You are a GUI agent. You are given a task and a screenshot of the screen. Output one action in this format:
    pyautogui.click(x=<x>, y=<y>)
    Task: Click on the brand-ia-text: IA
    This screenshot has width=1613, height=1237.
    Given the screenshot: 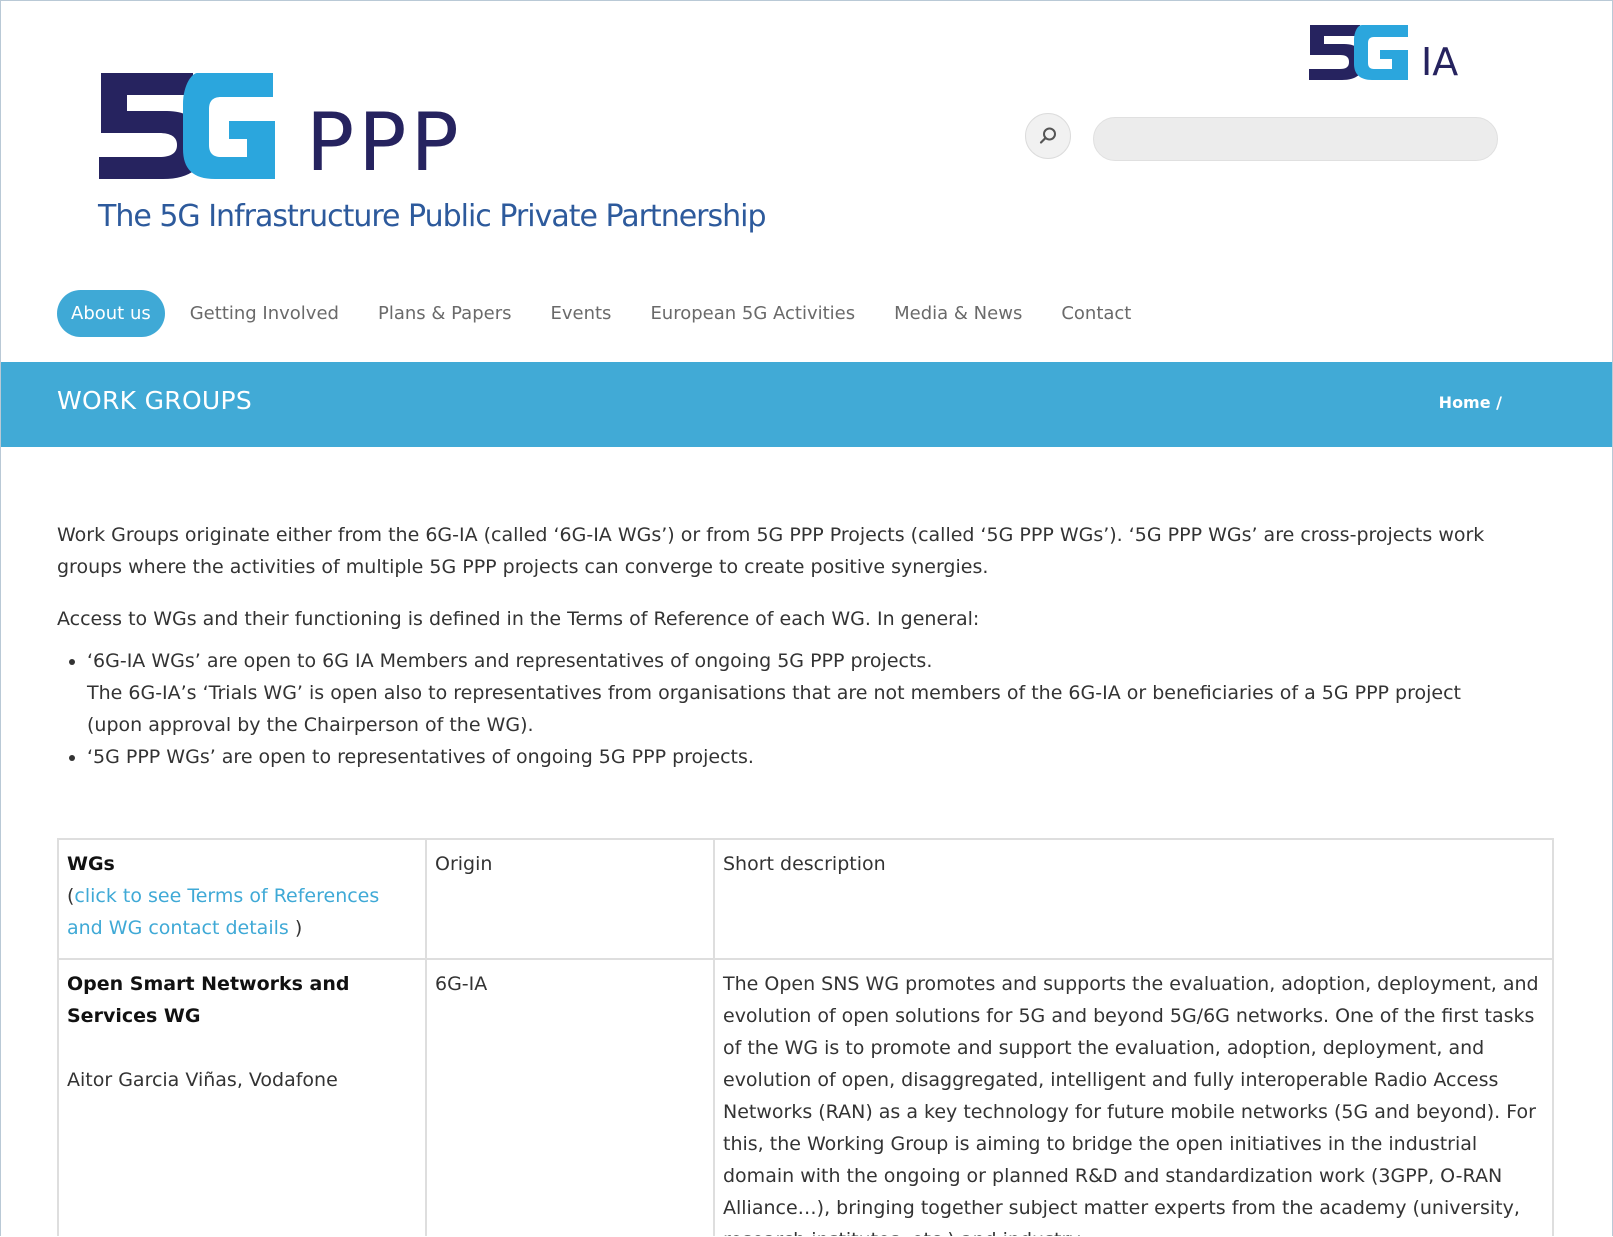 What is the action you would take?
    pyautogui.click(x=1440, y=62)
    